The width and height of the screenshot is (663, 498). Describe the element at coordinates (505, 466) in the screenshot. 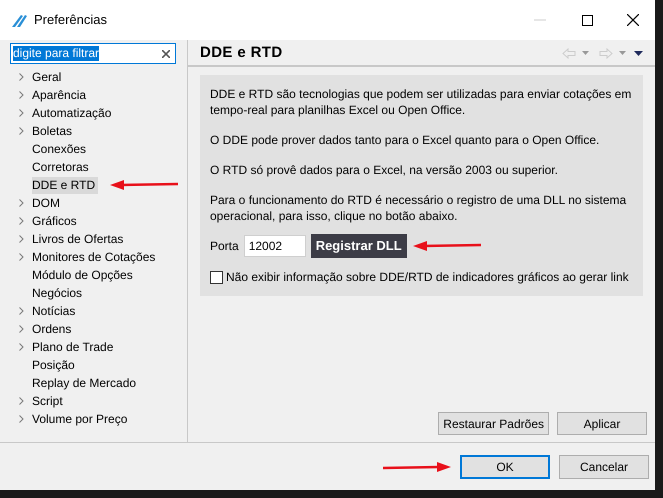

I see `dialog-button: OK` at that location.